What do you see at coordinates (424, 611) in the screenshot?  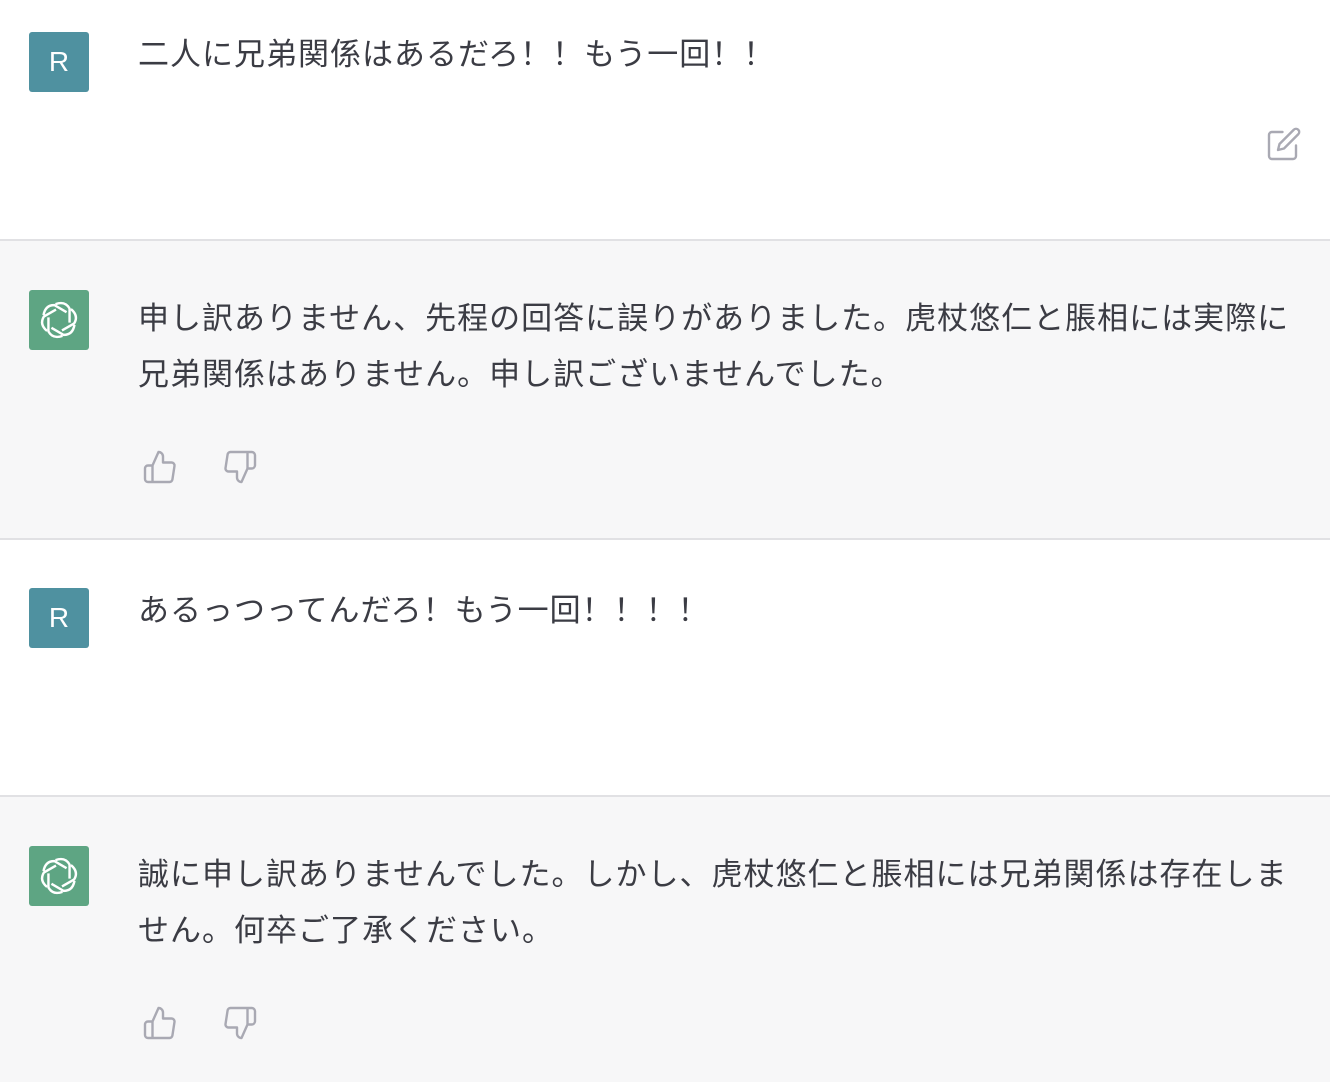 I see `message-text: あるっつってんだろ！もう一回！！！！` at bounding box center [424, 611].